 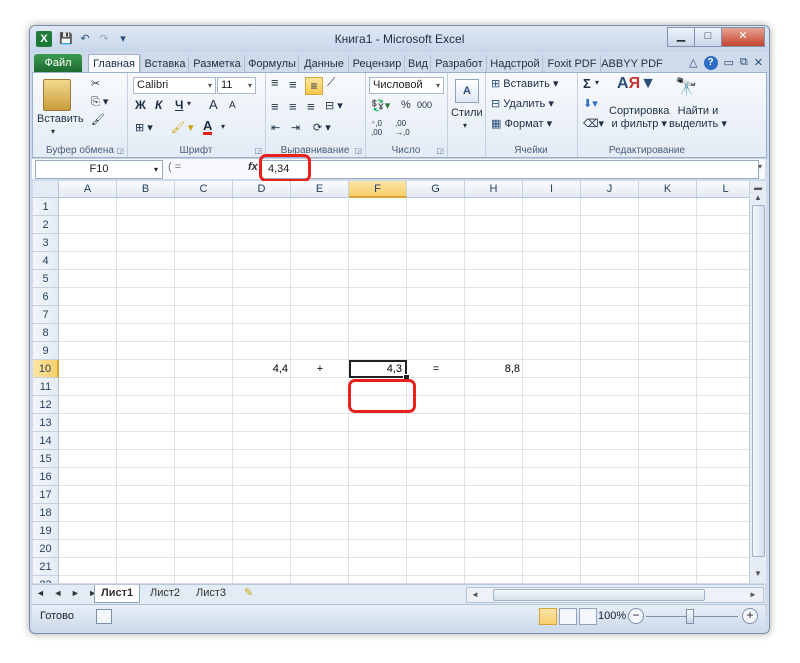 What do you see at coordinates (758, 198) in the screenshot?
I see `scroll-up-icon: ▲` at bounding box center [758, 198].